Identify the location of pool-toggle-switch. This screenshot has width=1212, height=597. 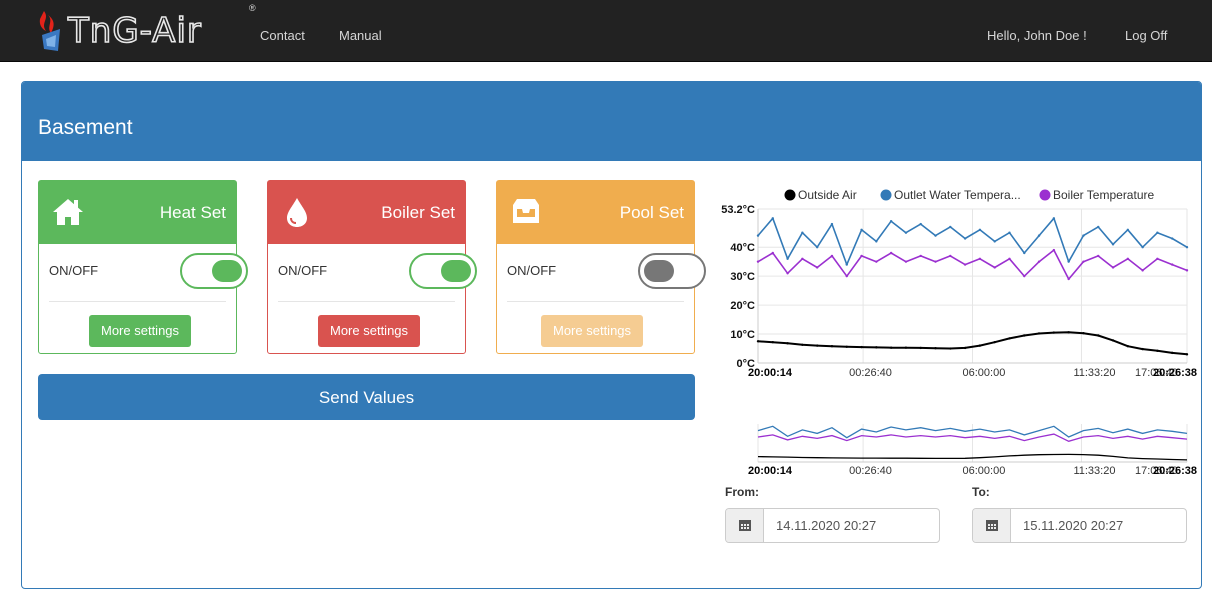
(672, 271).